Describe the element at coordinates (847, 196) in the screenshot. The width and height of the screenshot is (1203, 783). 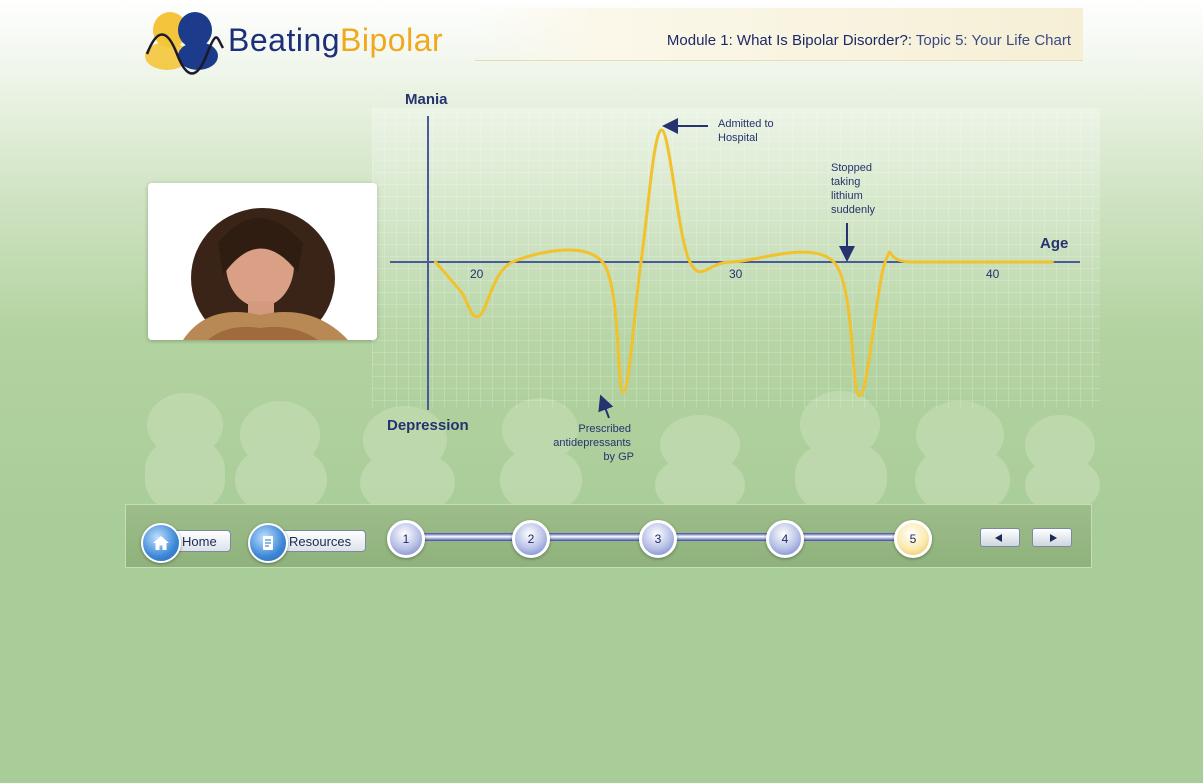
I see `annotation-lithium-line3: lithium` at that location.